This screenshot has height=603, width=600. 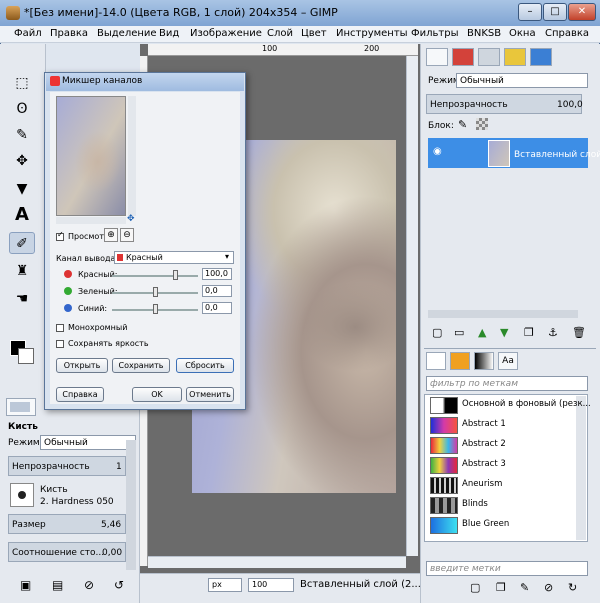 What do you see at coordinates (460, 361) in the screenshot?
I see `patterns-tab-icon` at bounding box center [460, 361].